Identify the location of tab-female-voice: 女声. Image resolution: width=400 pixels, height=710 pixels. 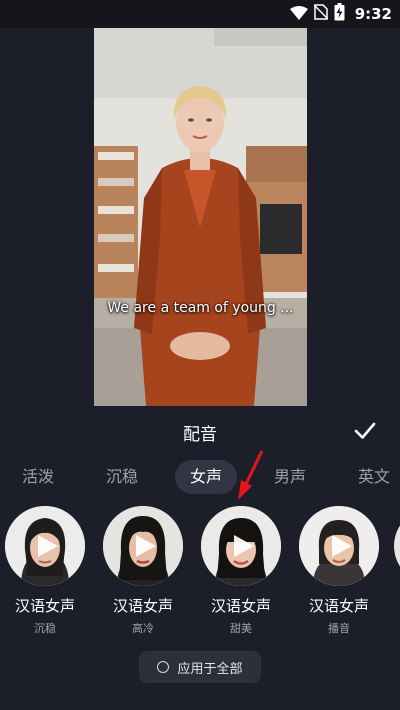
(206, 477).